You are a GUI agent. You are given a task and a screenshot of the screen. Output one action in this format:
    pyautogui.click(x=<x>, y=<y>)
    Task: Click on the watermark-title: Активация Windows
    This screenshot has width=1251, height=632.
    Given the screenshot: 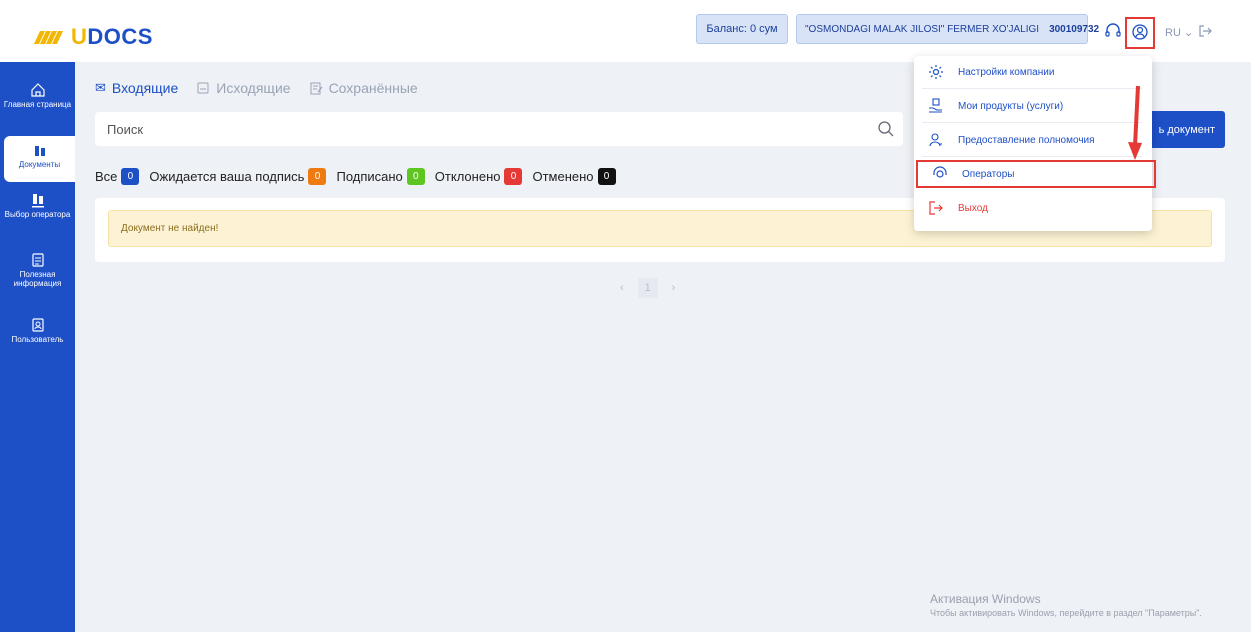 What is the action you would take?
    pyautogui.click(x=985, y=599)
    